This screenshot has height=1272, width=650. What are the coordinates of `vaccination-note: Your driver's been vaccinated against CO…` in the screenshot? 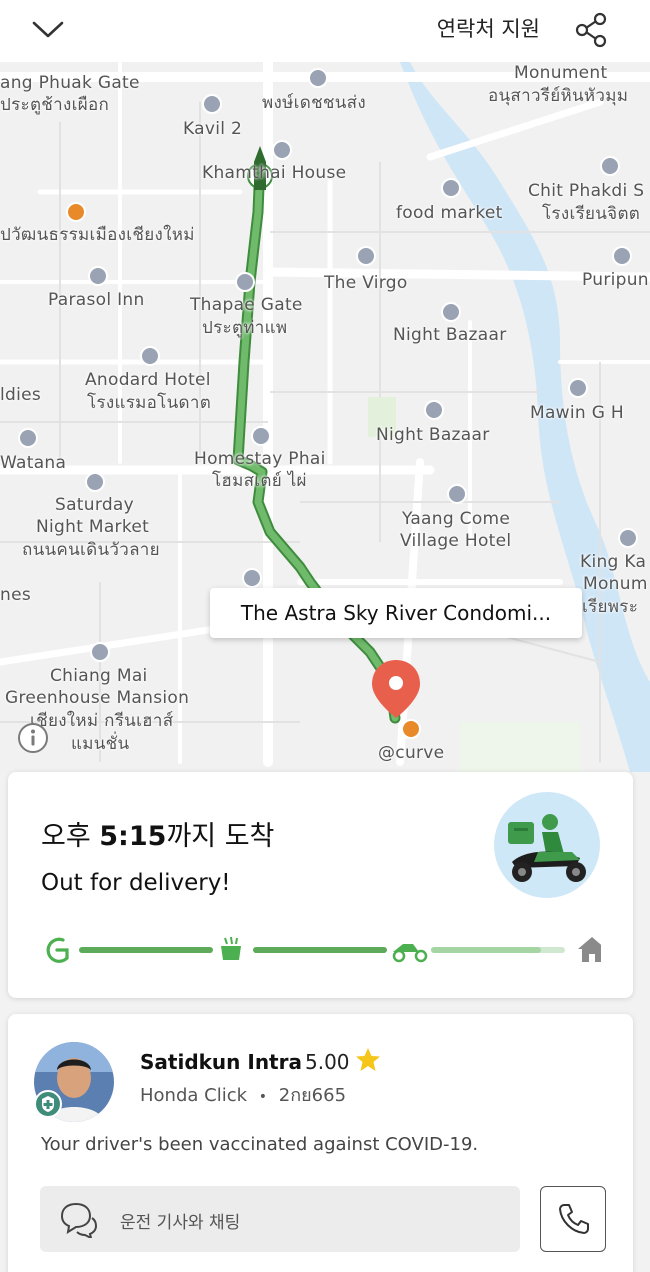 It's located at (260, 1144).